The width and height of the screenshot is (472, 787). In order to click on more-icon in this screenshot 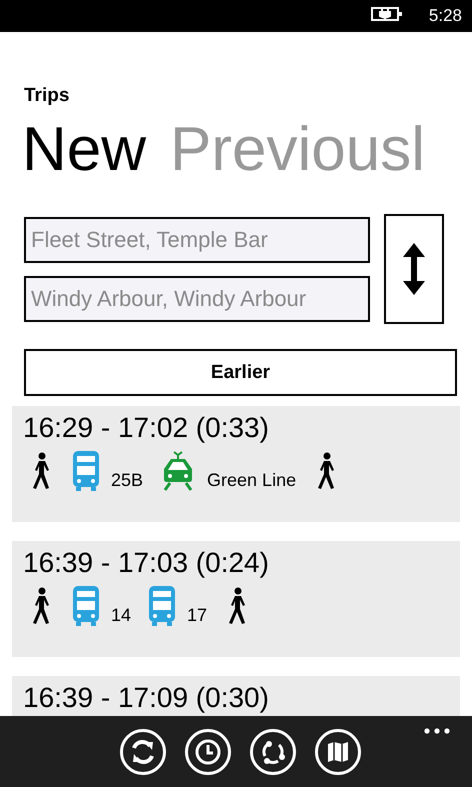, I will do `click(437, 731)`.